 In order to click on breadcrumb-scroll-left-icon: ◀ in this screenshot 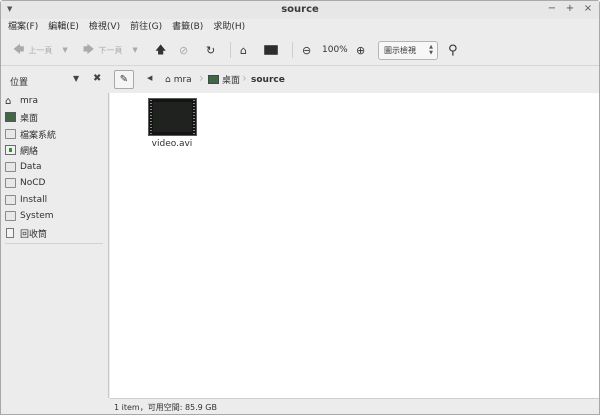, I will do `click(149, 78)`.